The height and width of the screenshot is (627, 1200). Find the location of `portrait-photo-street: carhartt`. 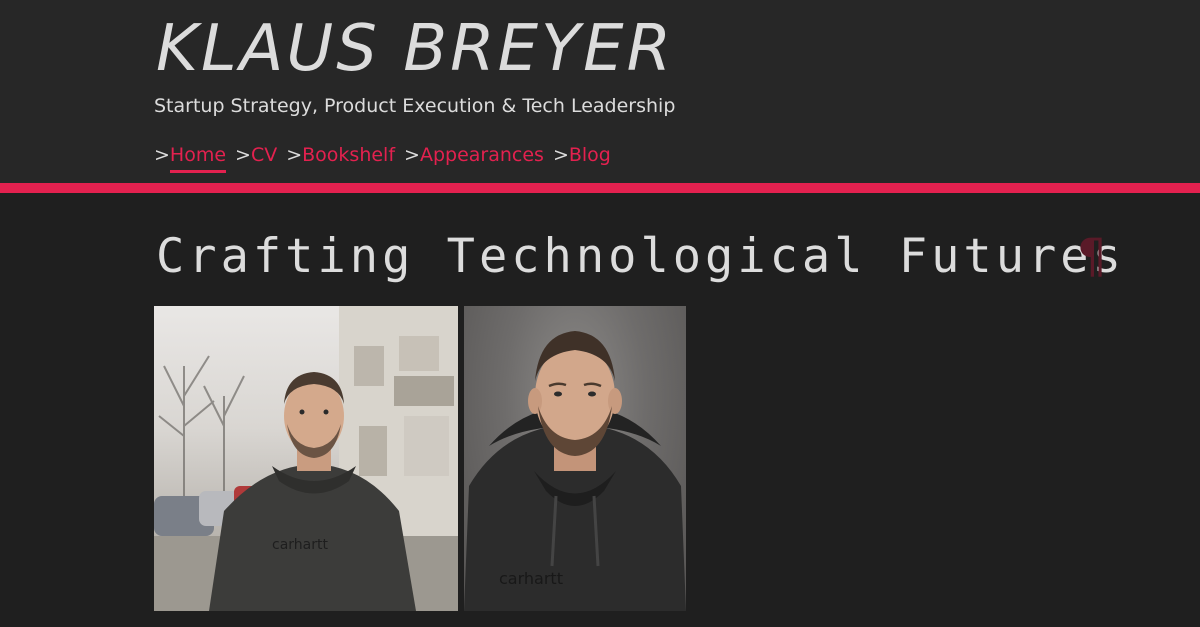

portrait-photo-street: carhartt is located at coordinates (306, 458).